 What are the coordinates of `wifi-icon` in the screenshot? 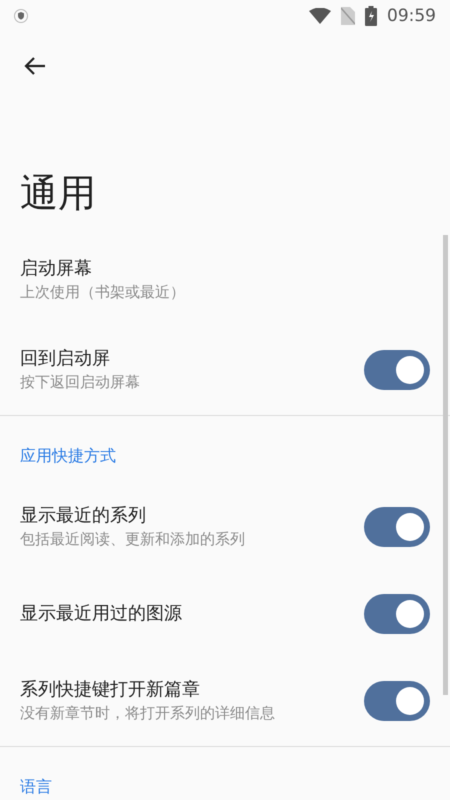 It's located at (320, 16).